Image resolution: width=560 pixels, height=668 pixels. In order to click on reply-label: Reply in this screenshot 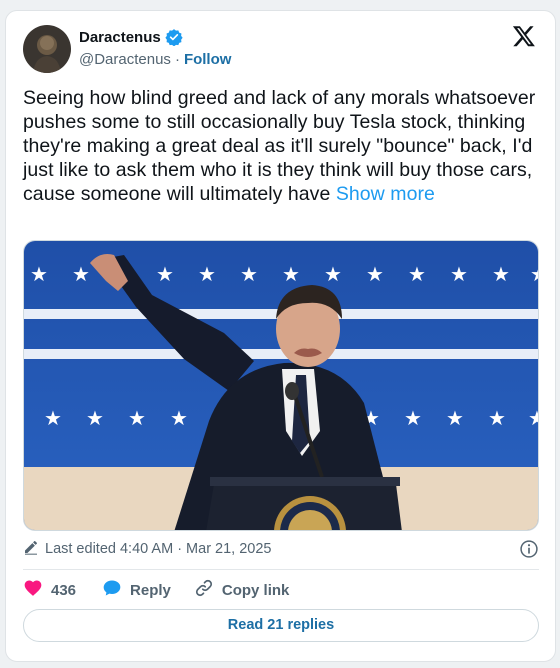, I will do `click(150, 590)`.